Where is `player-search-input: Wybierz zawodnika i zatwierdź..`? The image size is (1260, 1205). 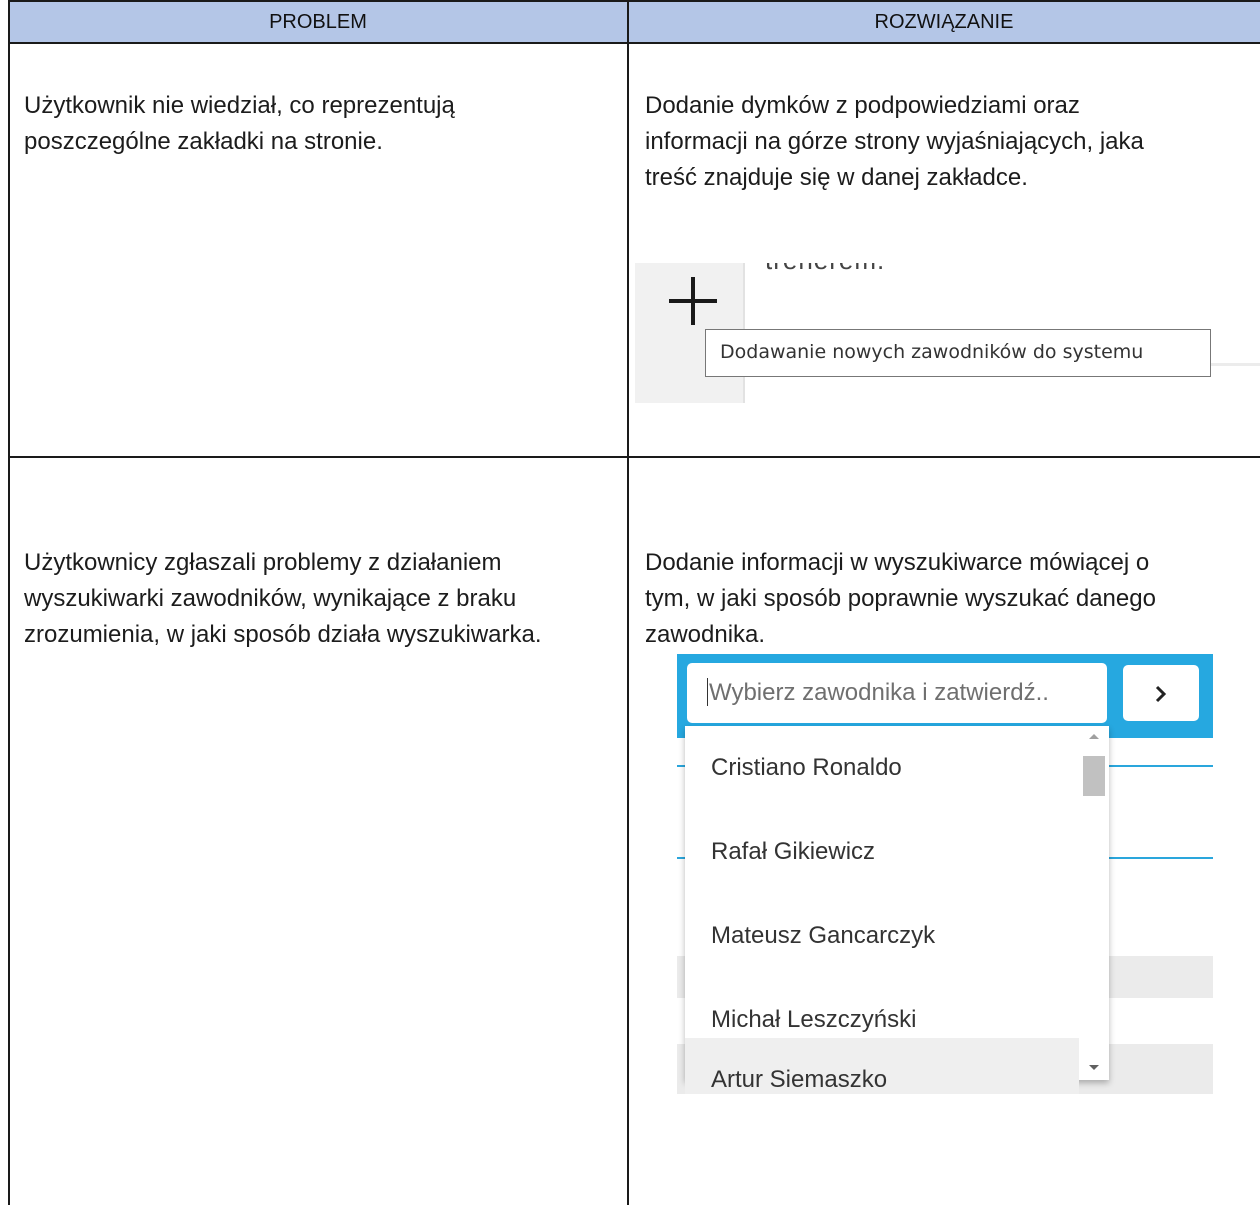
player-search-input: Wybierz zawodnika i zatwierdź.. is located at coordinates (897, 693).